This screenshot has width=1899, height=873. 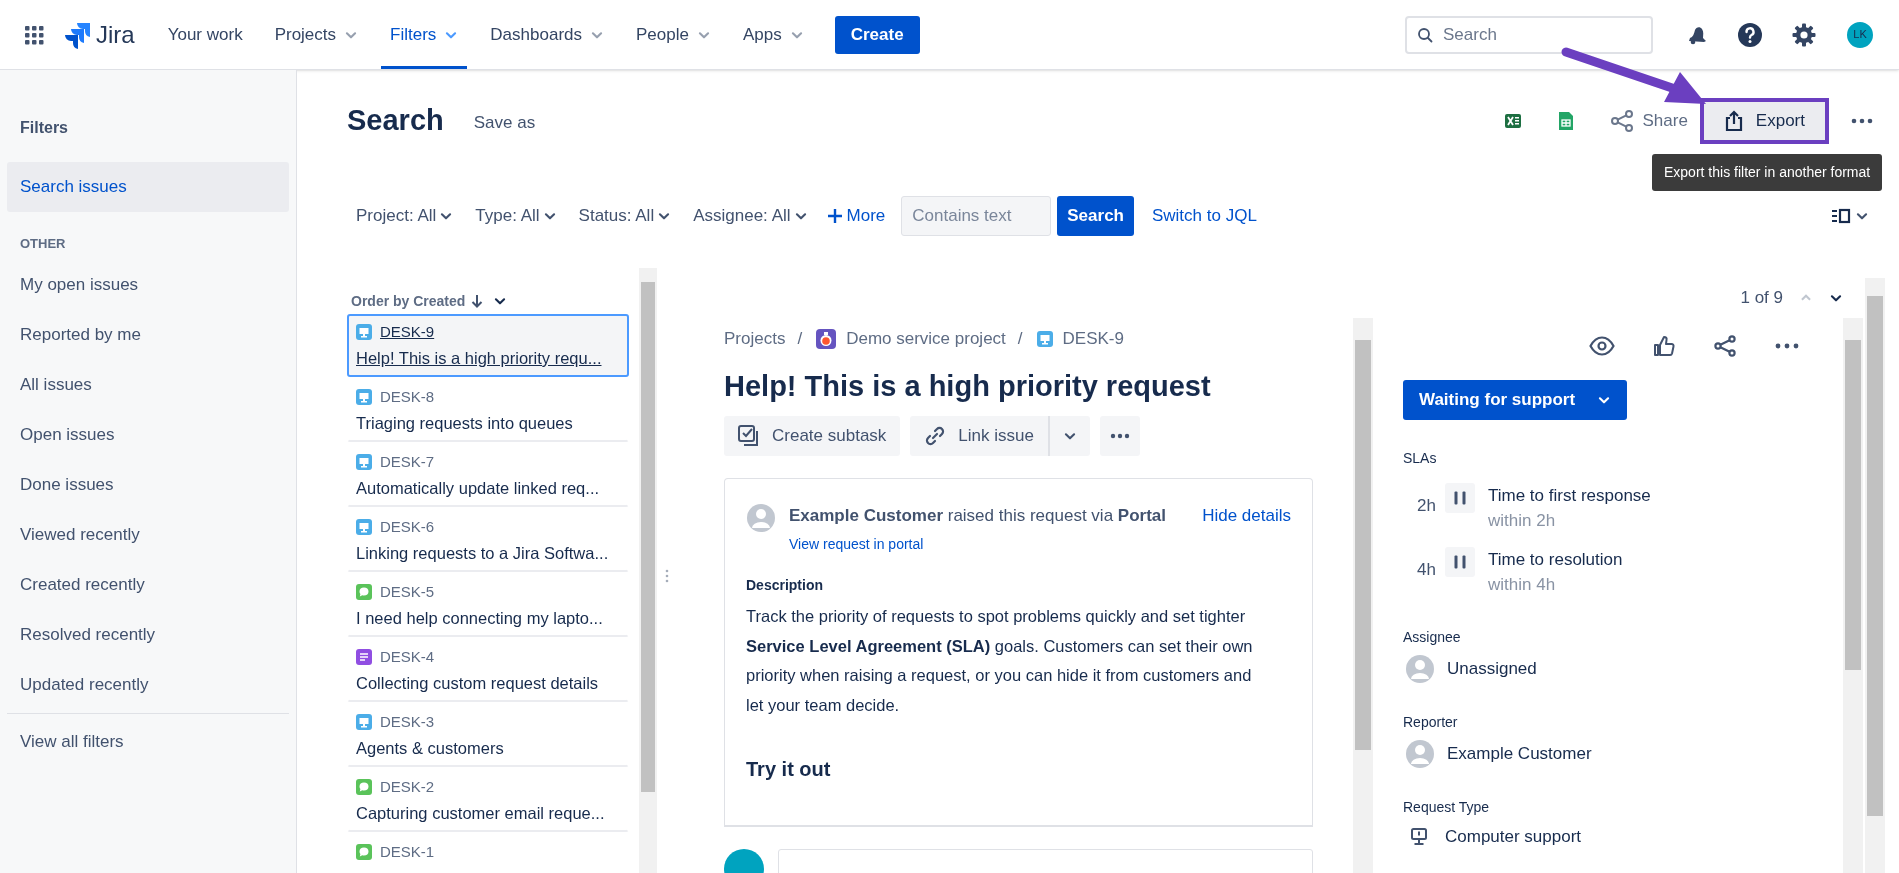 I want to click on issue-card: DESK-3 Agents & customers, so click(x=488, y=735).